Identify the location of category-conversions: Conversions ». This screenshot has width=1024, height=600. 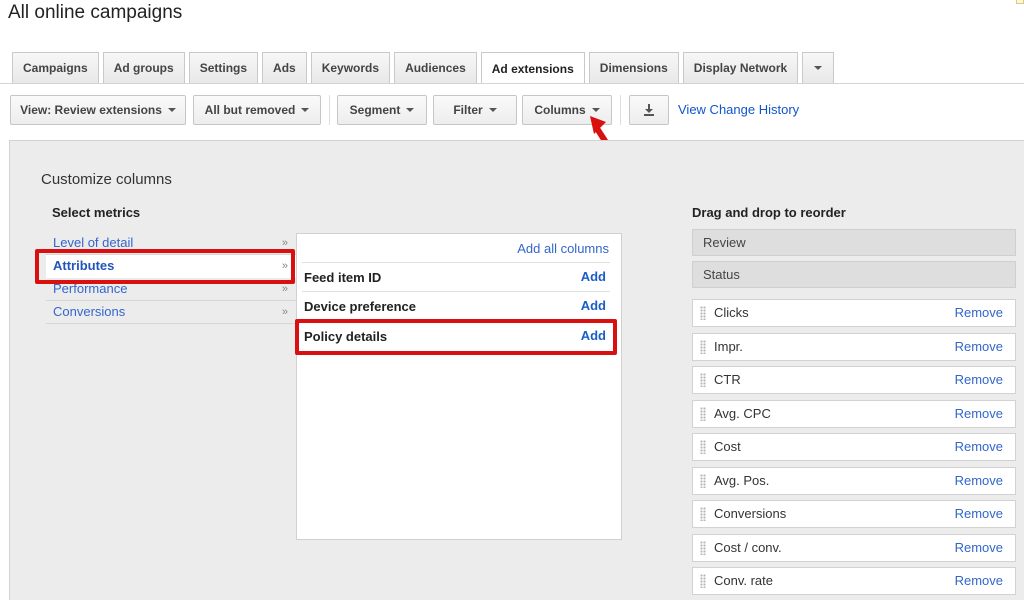
(171, 312).